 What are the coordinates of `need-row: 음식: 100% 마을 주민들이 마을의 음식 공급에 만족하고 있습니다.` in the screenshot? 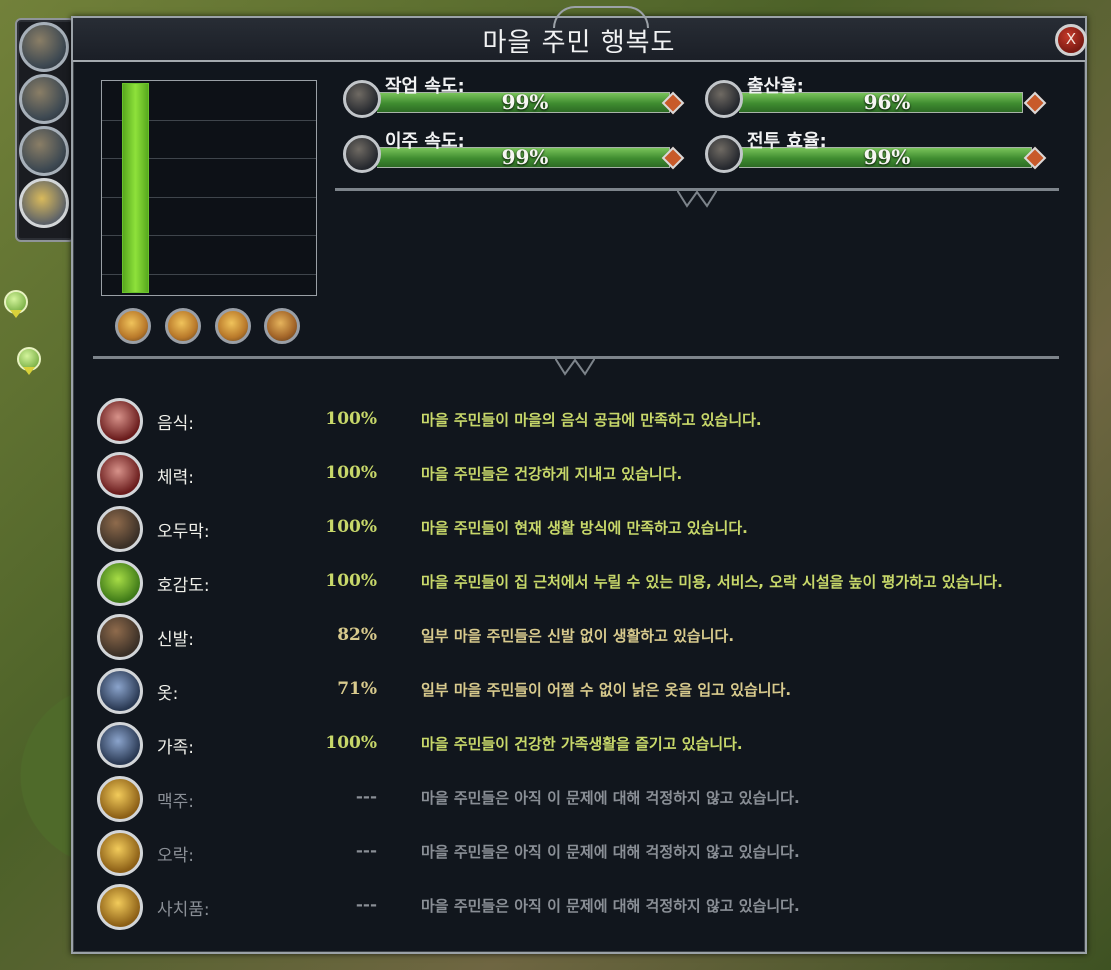 It's located at (577, 422).